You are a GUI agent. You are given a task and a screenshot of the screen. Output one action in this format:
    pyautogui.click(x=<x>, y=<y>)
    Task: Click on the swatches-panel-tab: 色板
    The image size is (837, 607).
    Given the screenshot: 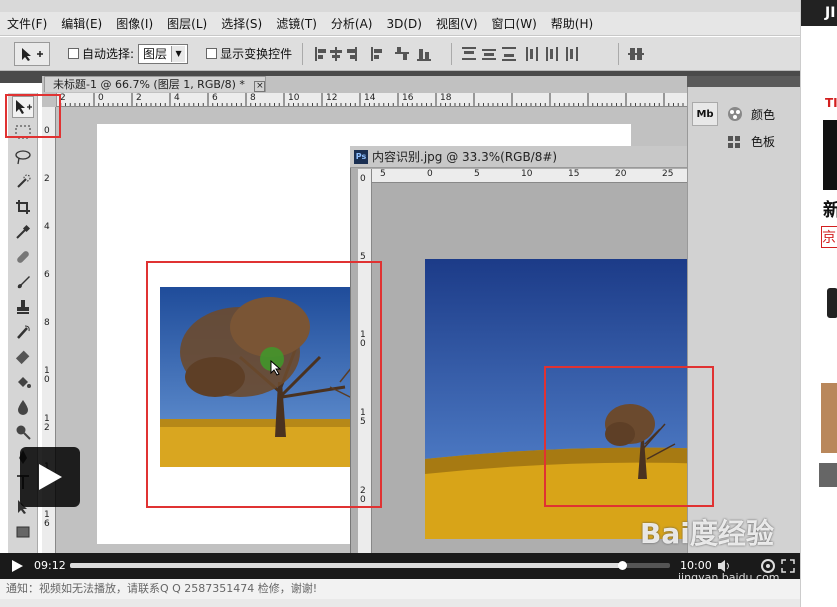 What is the action you would take?
    pyautogui.click(x=762, y=141)
    